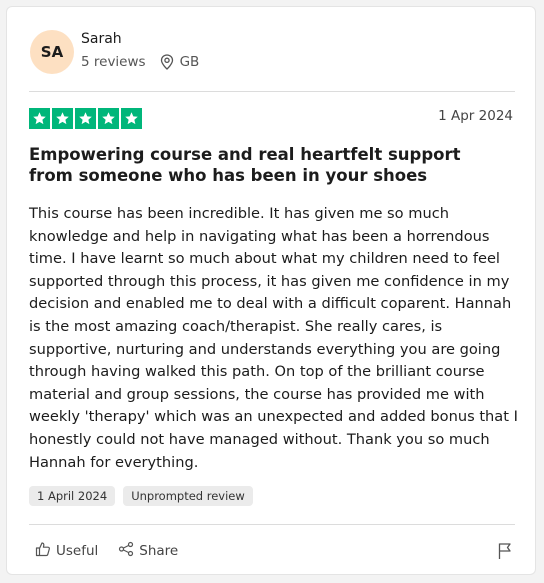  I want to click on thumbs-up-icon, so click(43, 551).